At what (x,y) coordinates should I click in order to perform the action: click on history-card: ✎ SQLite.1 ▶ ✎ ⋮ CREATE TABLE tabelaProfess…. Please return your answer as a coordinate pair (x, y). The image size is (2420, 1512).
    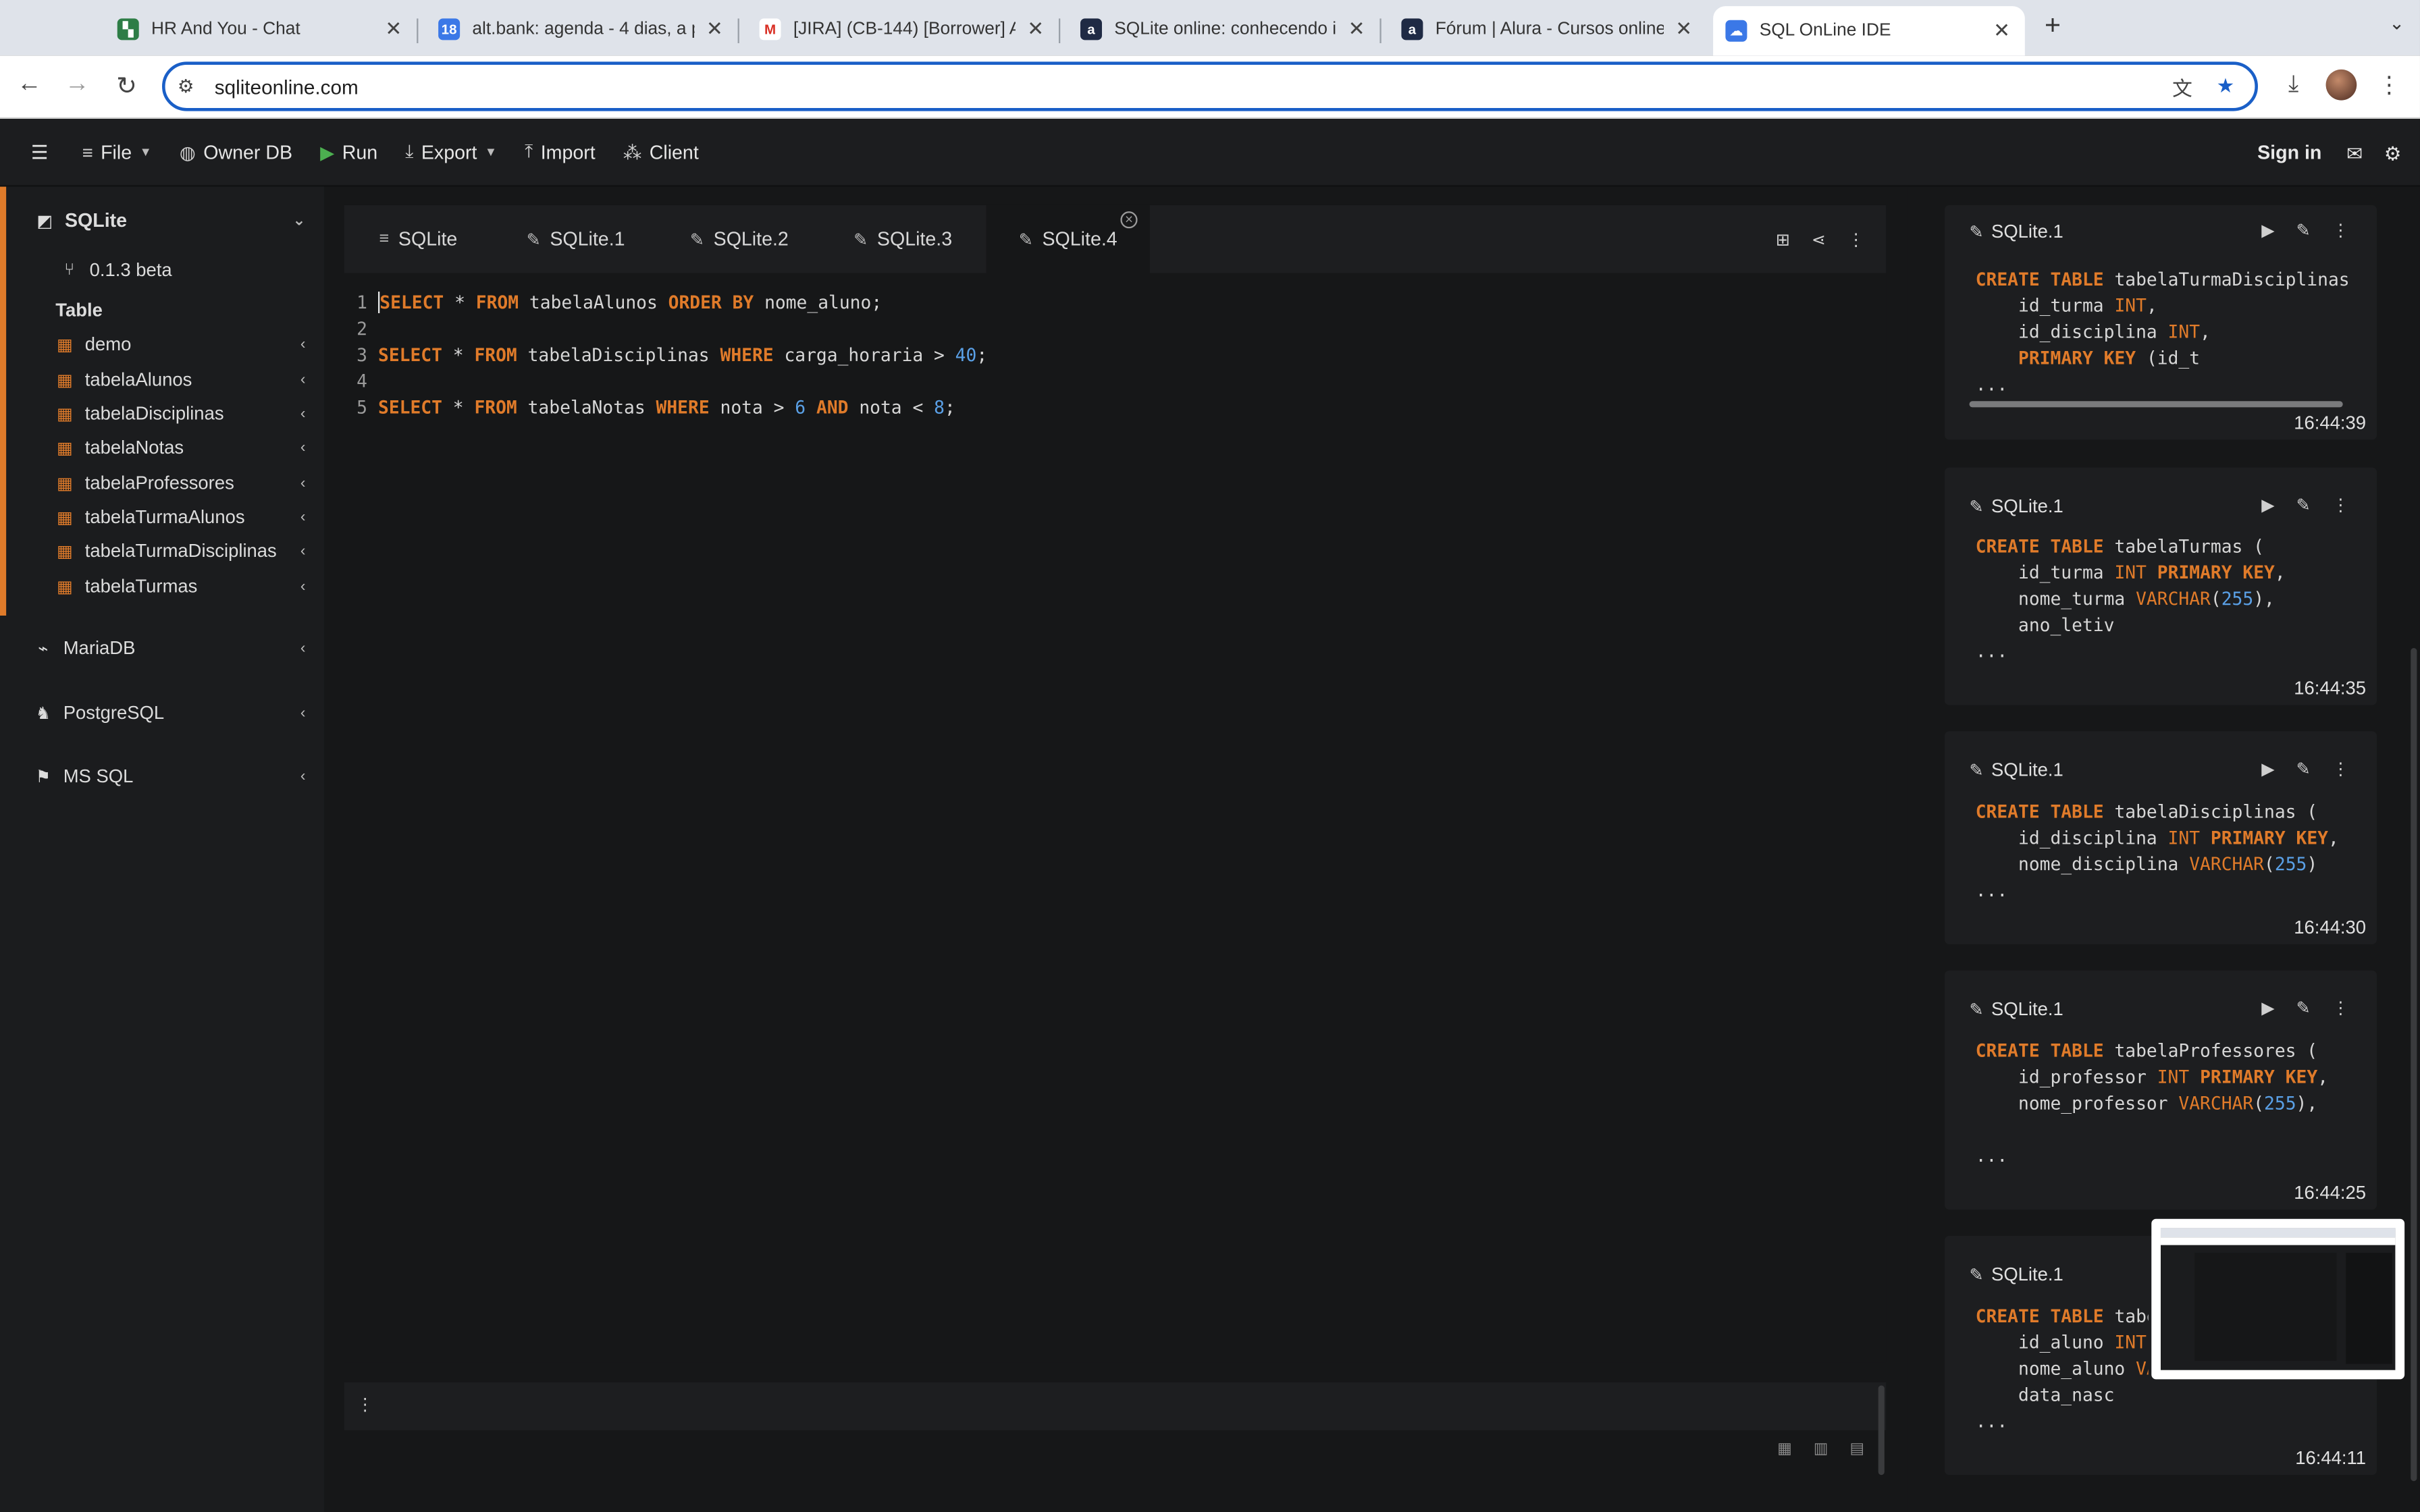
    Looking at the image, I should click on (2160, 1090).